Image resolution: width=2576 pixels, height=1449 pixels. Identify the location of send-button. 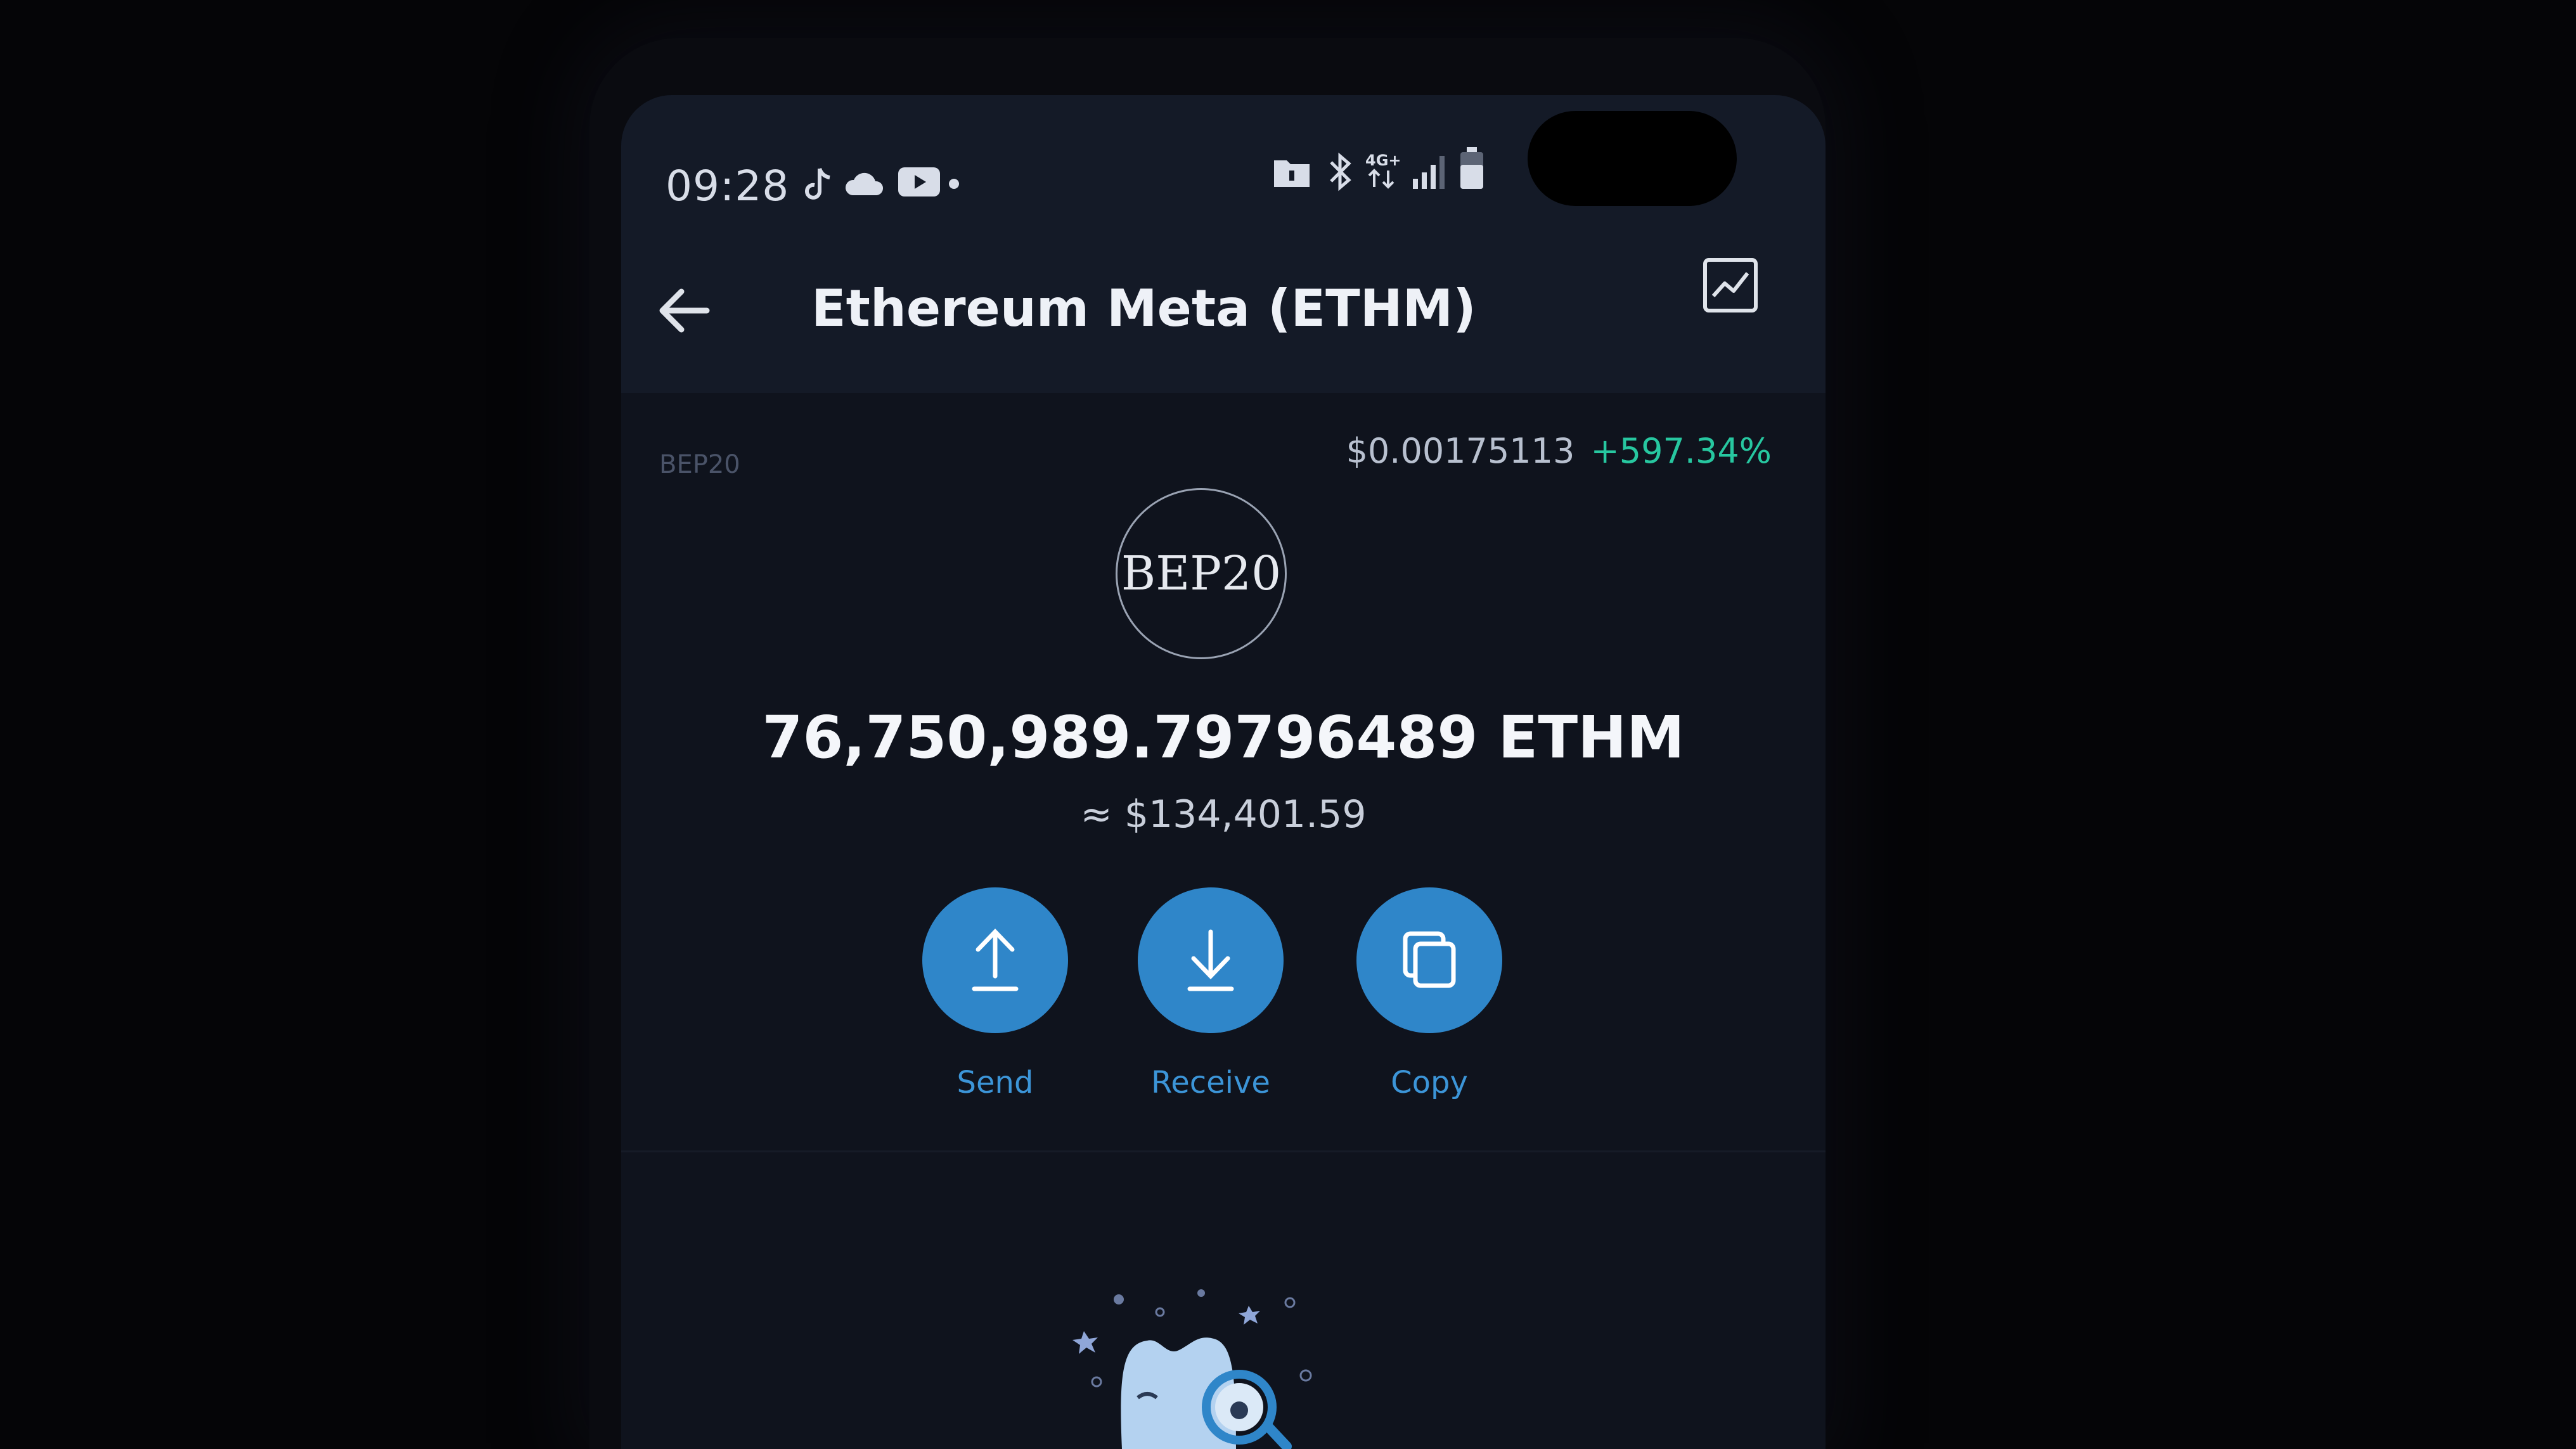
(995, 960).